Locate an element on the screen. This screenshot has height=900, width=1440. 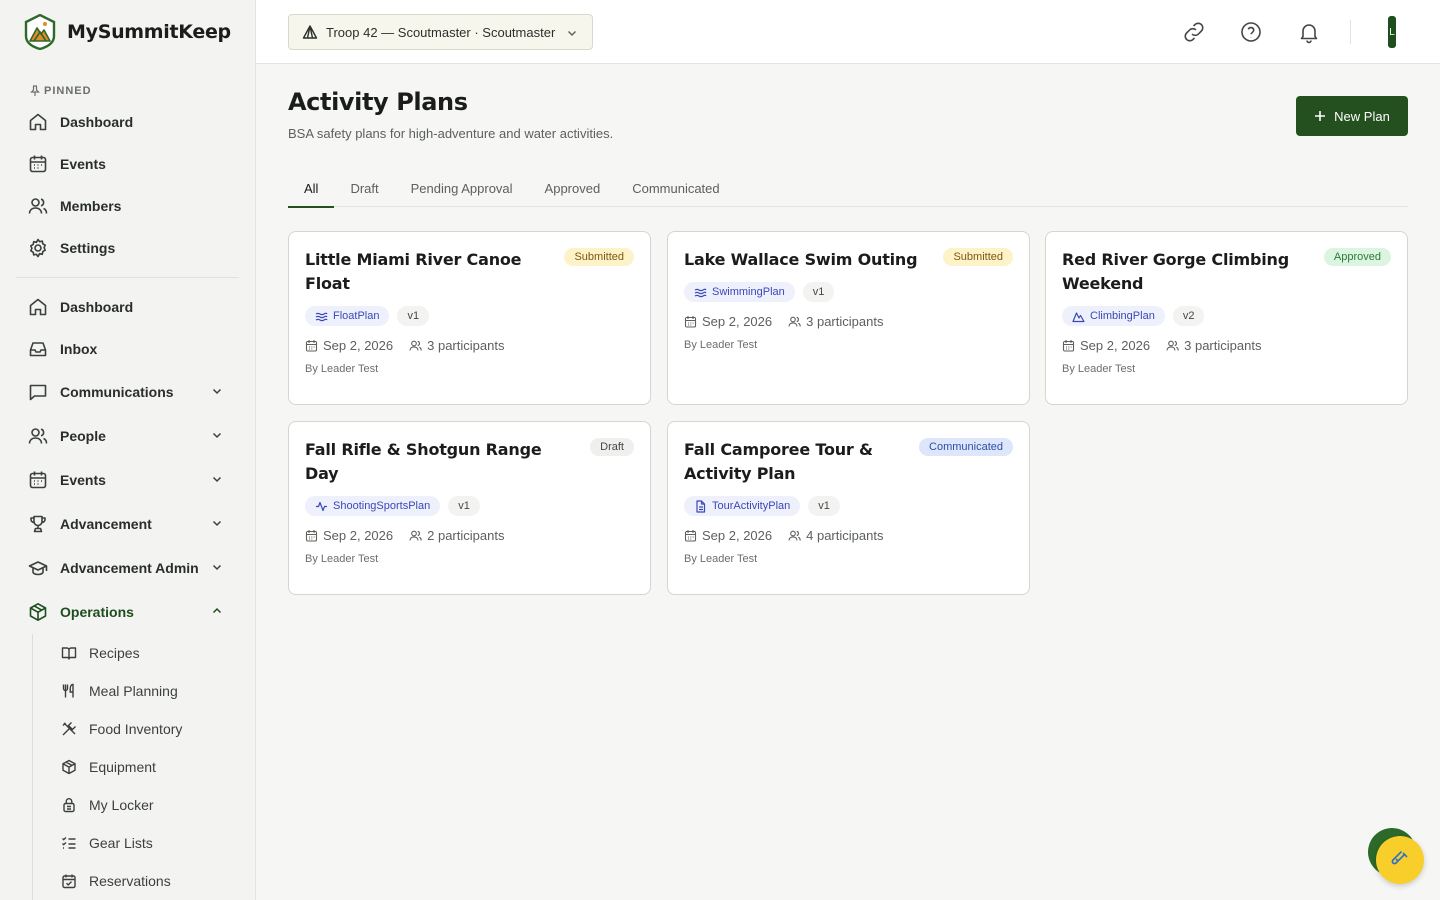
sidebar-item-meal-planning: Meal Planning is located at coordinates (144, 691).